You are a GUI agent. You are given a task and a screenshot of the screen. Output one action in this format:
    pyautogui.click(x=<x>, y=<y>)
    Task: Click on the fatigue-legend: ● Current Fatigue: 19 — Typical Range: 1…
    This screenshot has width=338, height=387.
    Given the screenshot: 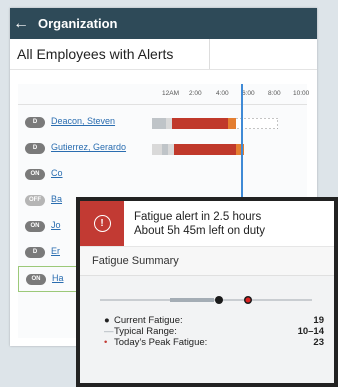 What is the action you would take?
    pyautogui.click(x=214, y=331)
    